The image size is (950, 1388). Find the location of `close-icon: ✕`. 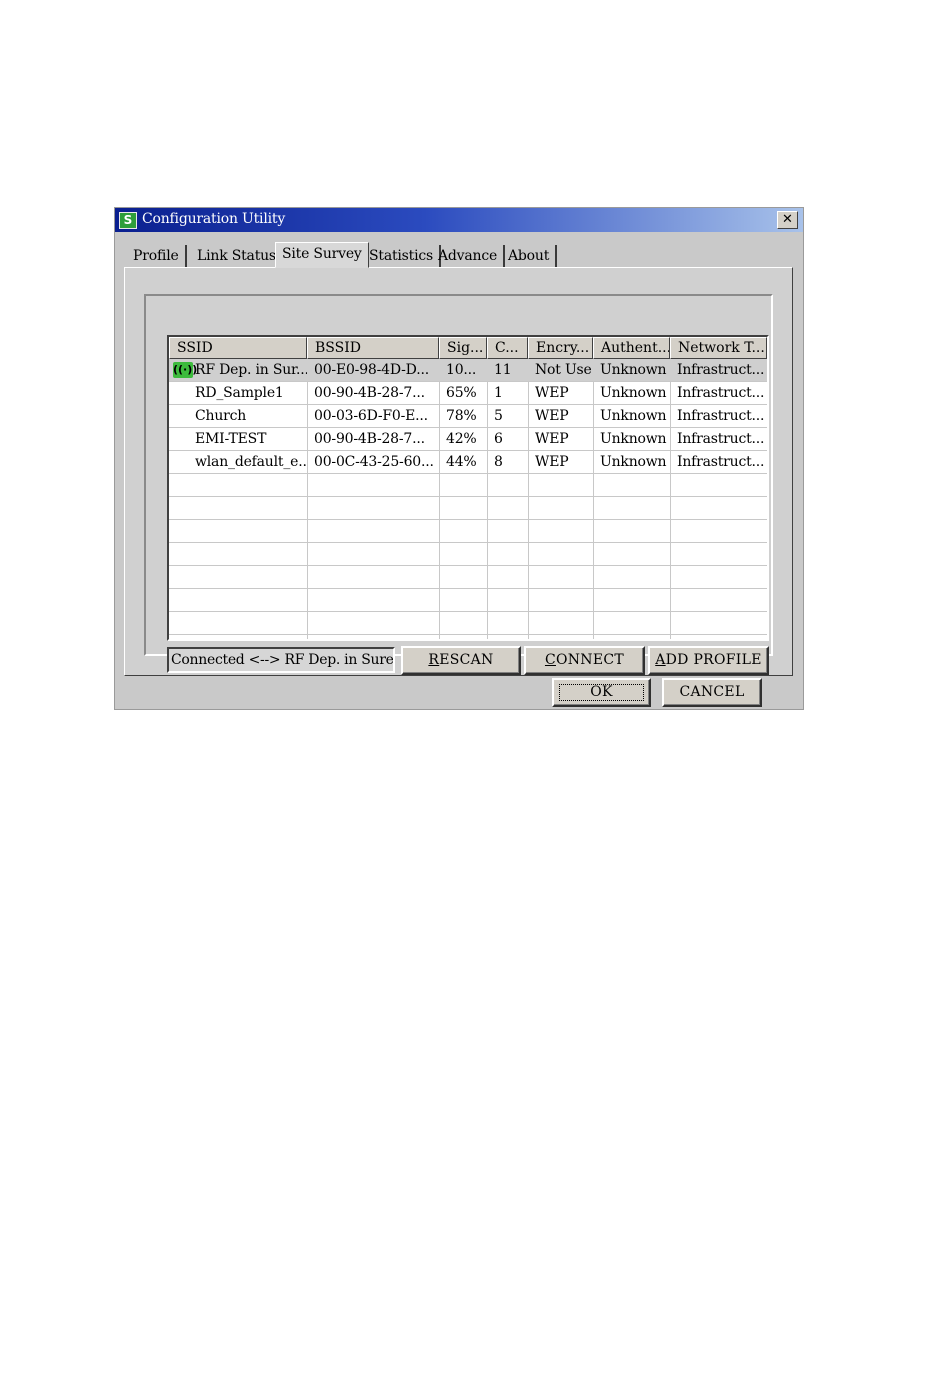

close-icon: ✕ is located at coordinates (787, 220).